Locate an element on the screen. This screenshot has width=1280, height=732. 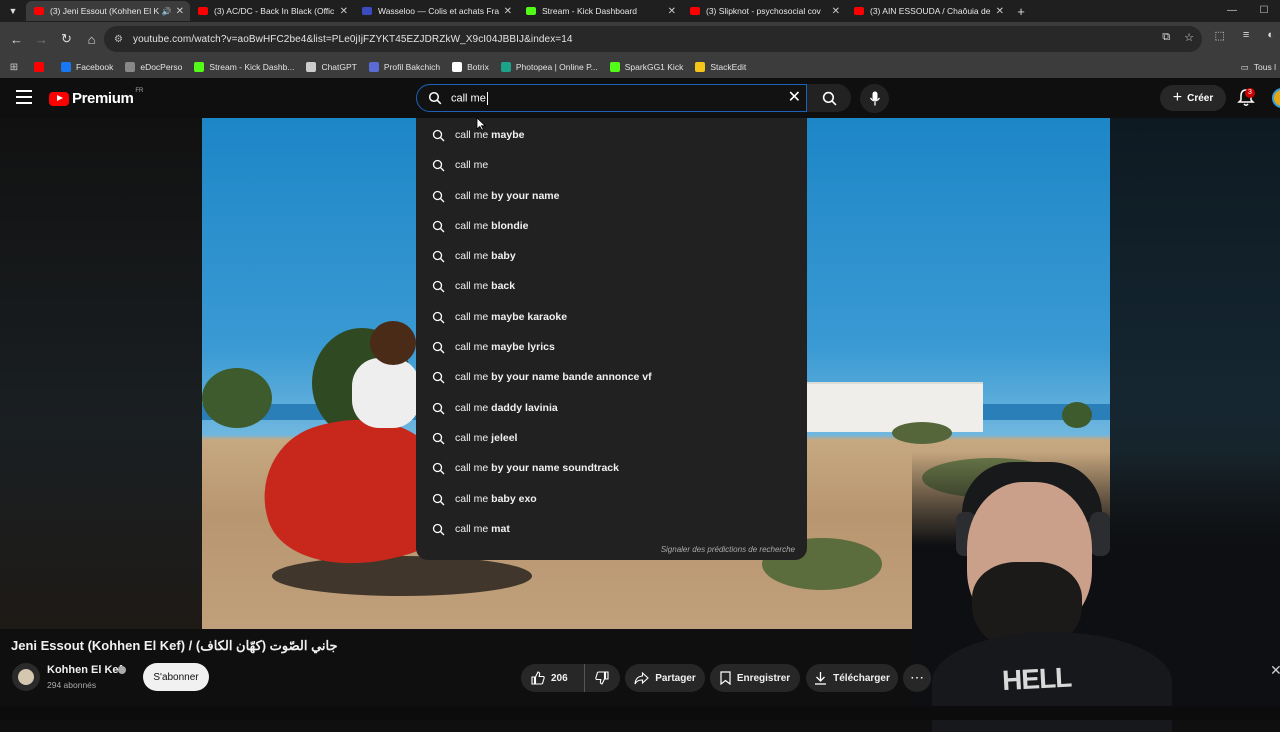
install-app-icon: ⧉ is located at coordinates (1166, 37).